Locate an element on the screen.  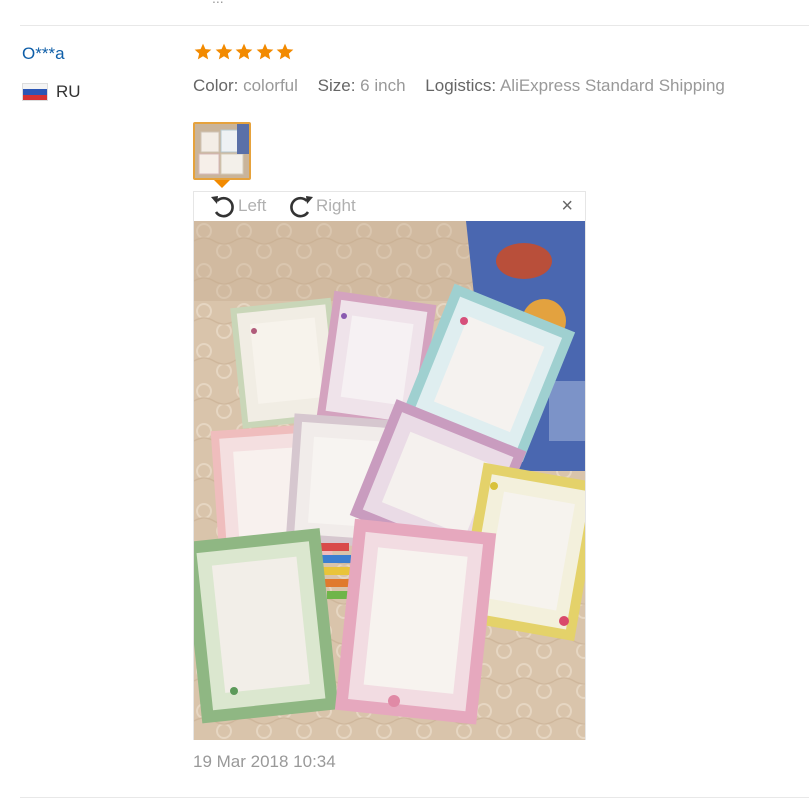
attr-value: AliExpress Standard Shipping is located at coordinates (612, 85).